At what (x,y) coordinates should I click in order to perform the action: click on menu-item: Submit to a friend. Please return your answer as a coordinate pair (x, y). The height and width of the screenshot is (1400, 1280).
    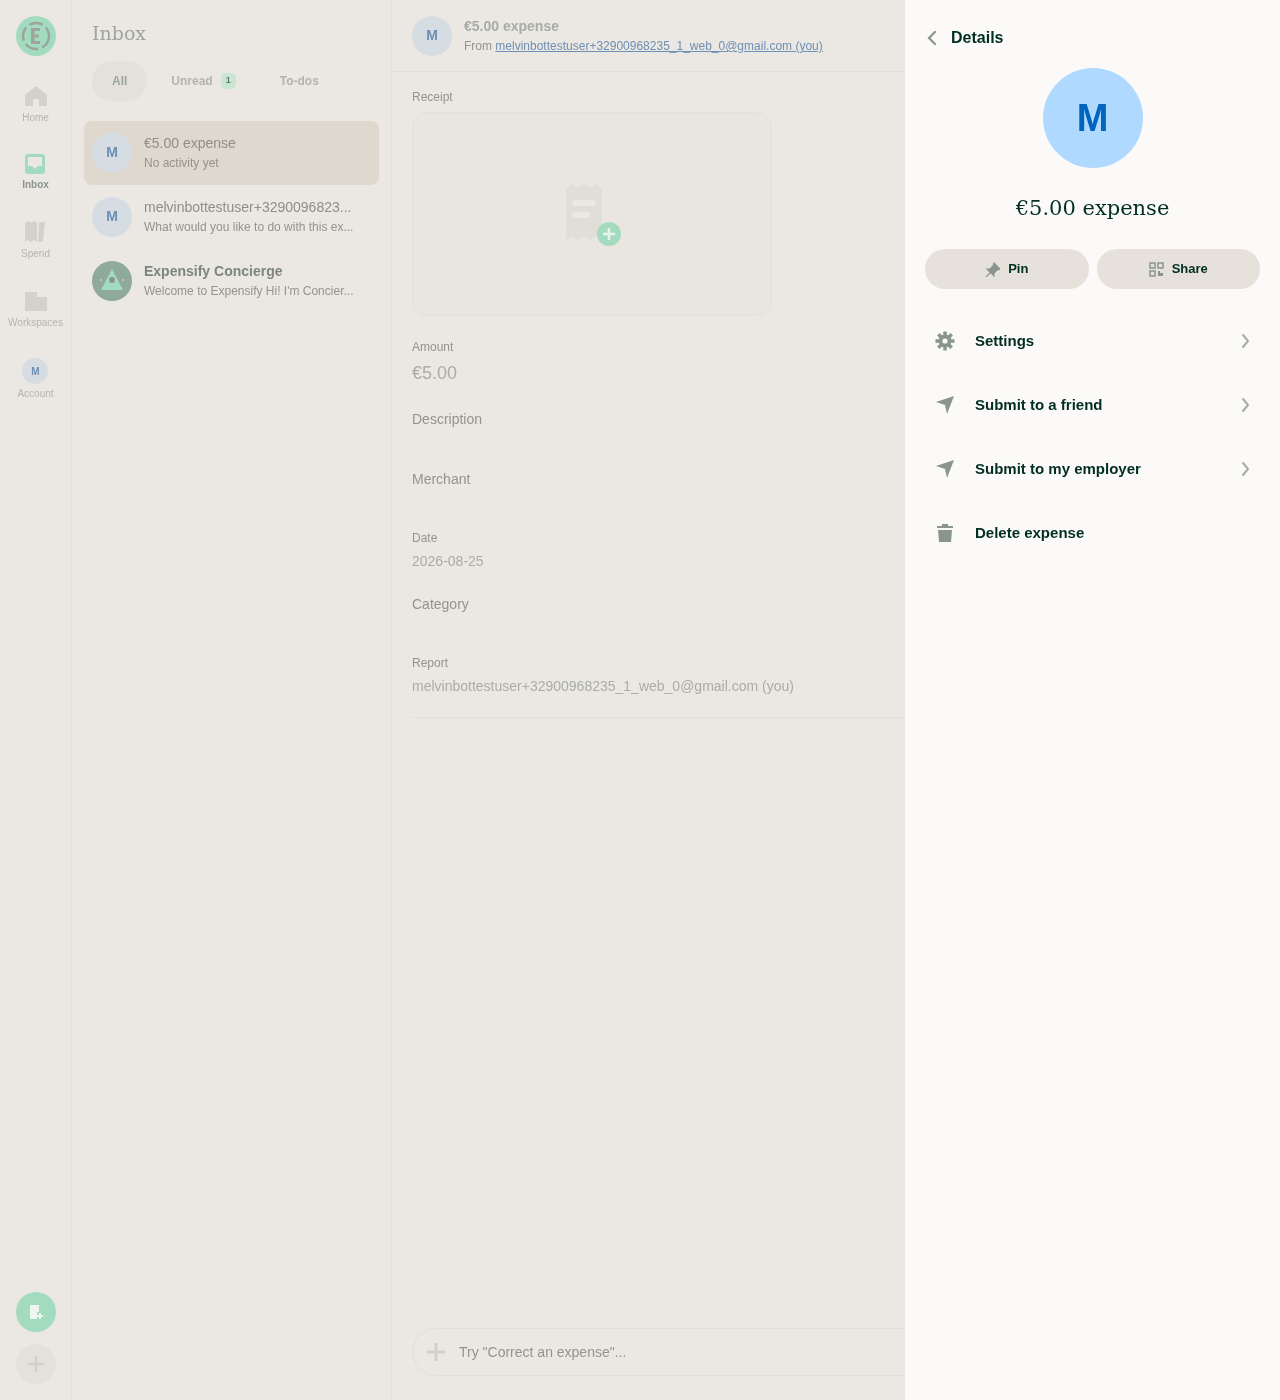
    Looking at the image, I should click on (1092, 405).